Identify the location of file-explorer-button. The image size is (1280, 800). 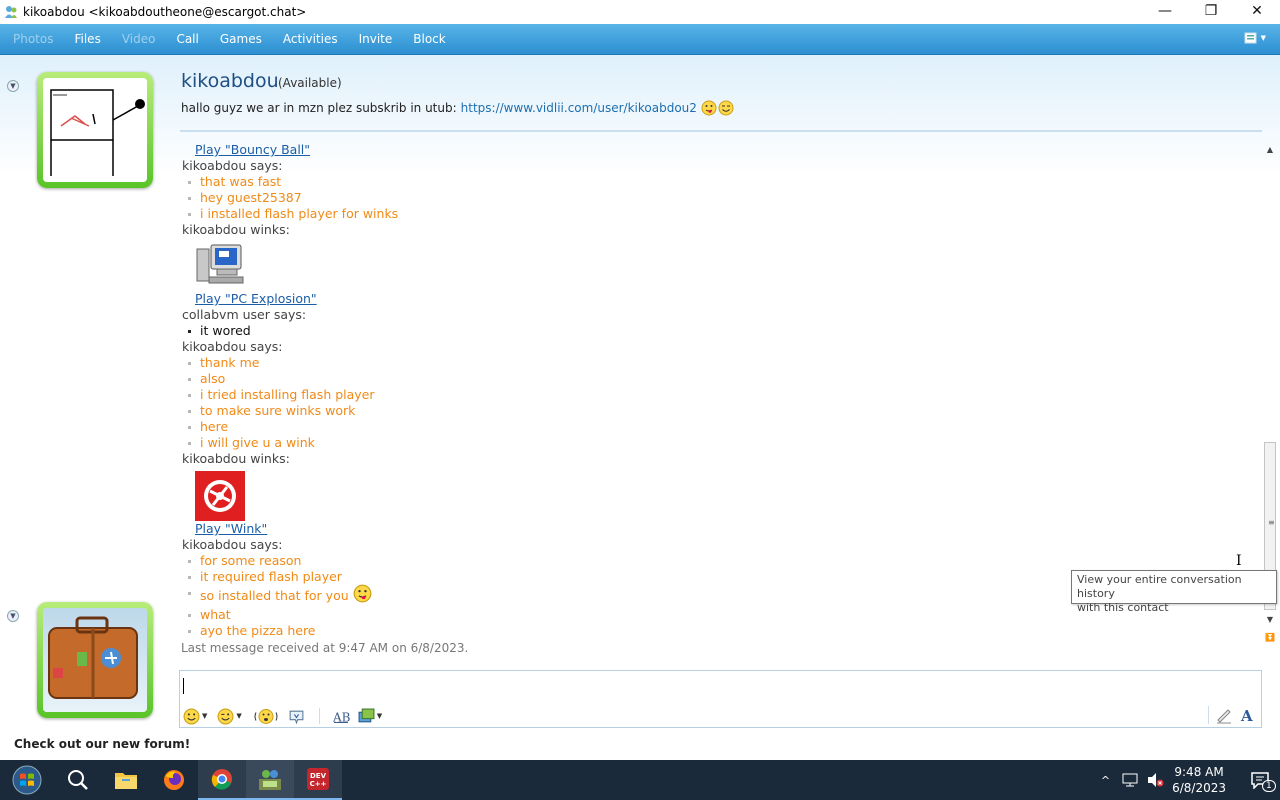
(126, 780).